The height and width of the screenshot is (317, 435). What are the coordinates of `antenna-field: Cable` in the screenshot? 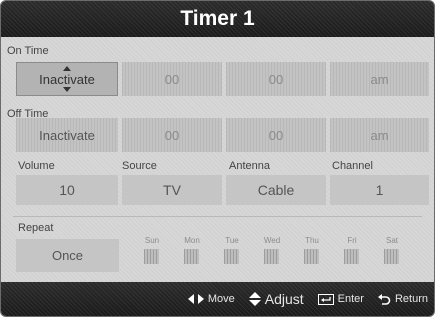 It's located at (276, 190).